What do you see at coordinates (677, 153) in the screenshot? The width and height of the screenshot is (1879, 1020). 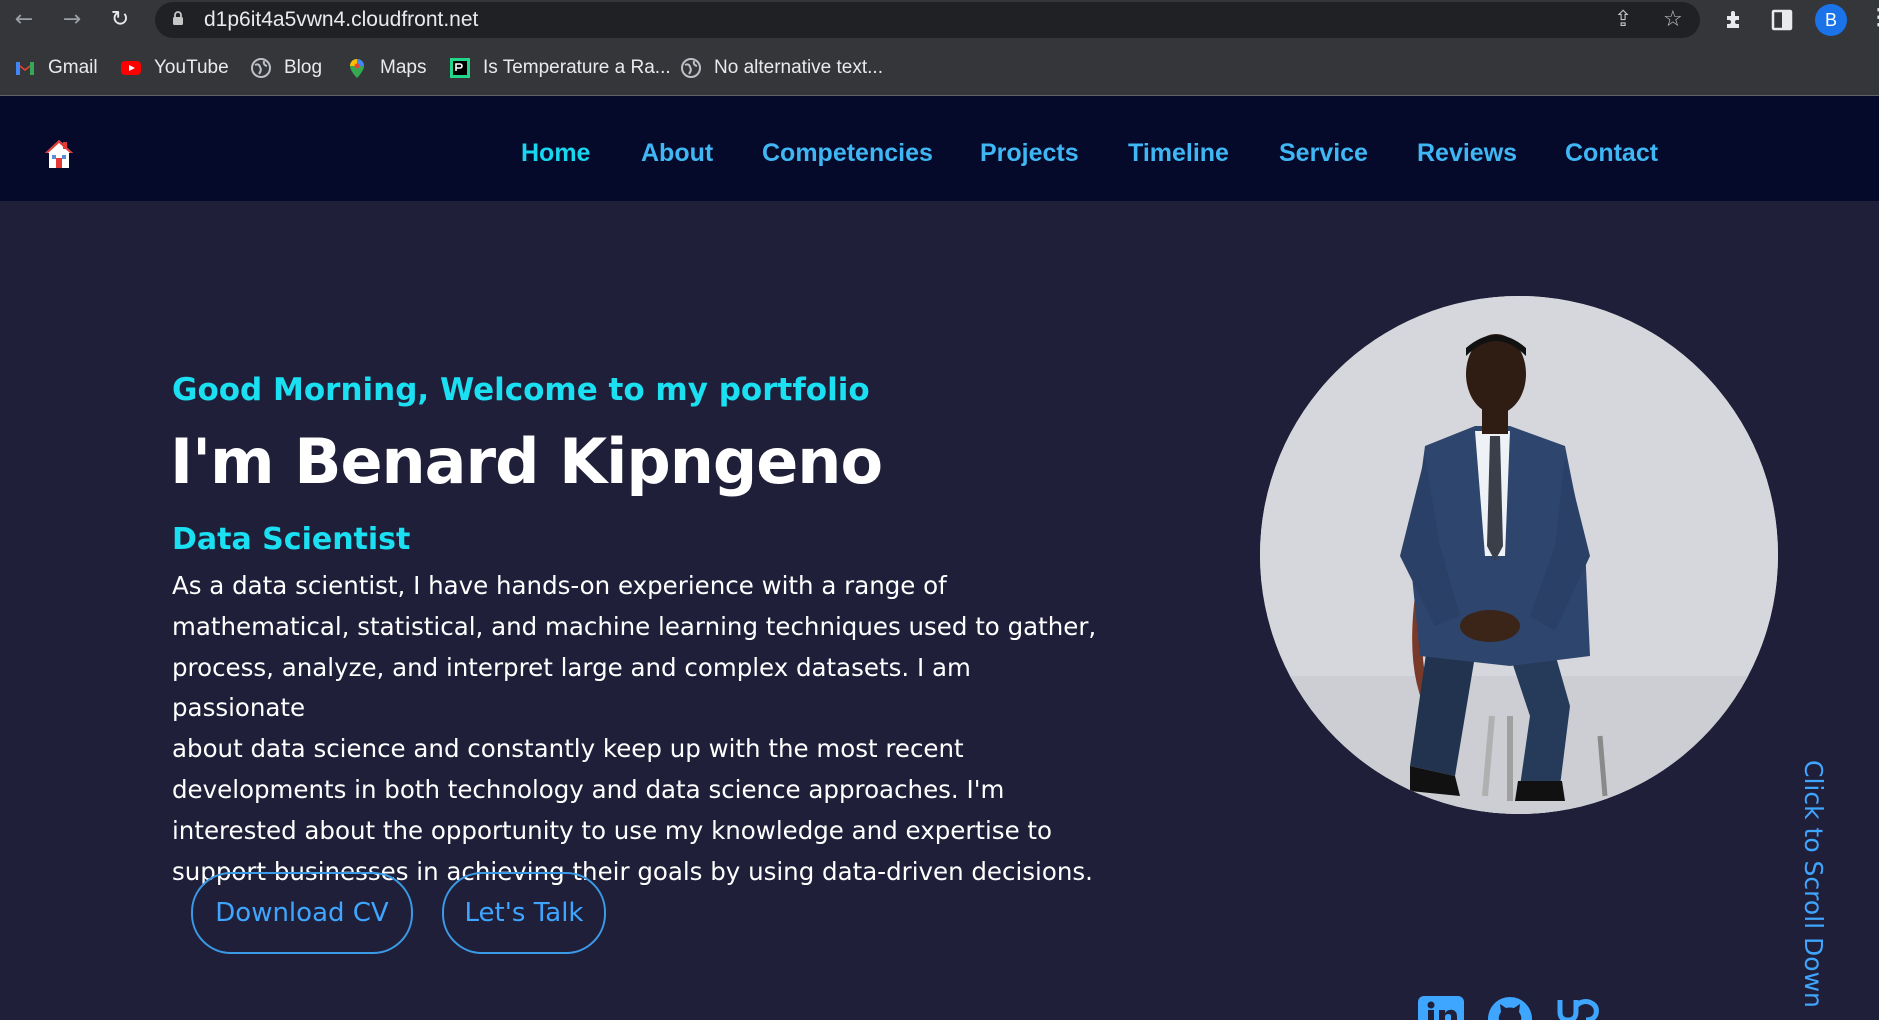 I see `nav-about: About` at bounding box center [677, 153].